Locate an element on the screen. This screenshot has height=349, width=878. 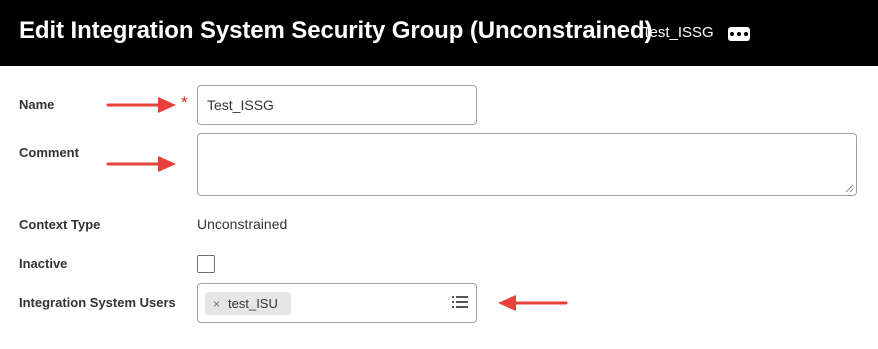
comment-textarea is located at coordinates (527, 164).